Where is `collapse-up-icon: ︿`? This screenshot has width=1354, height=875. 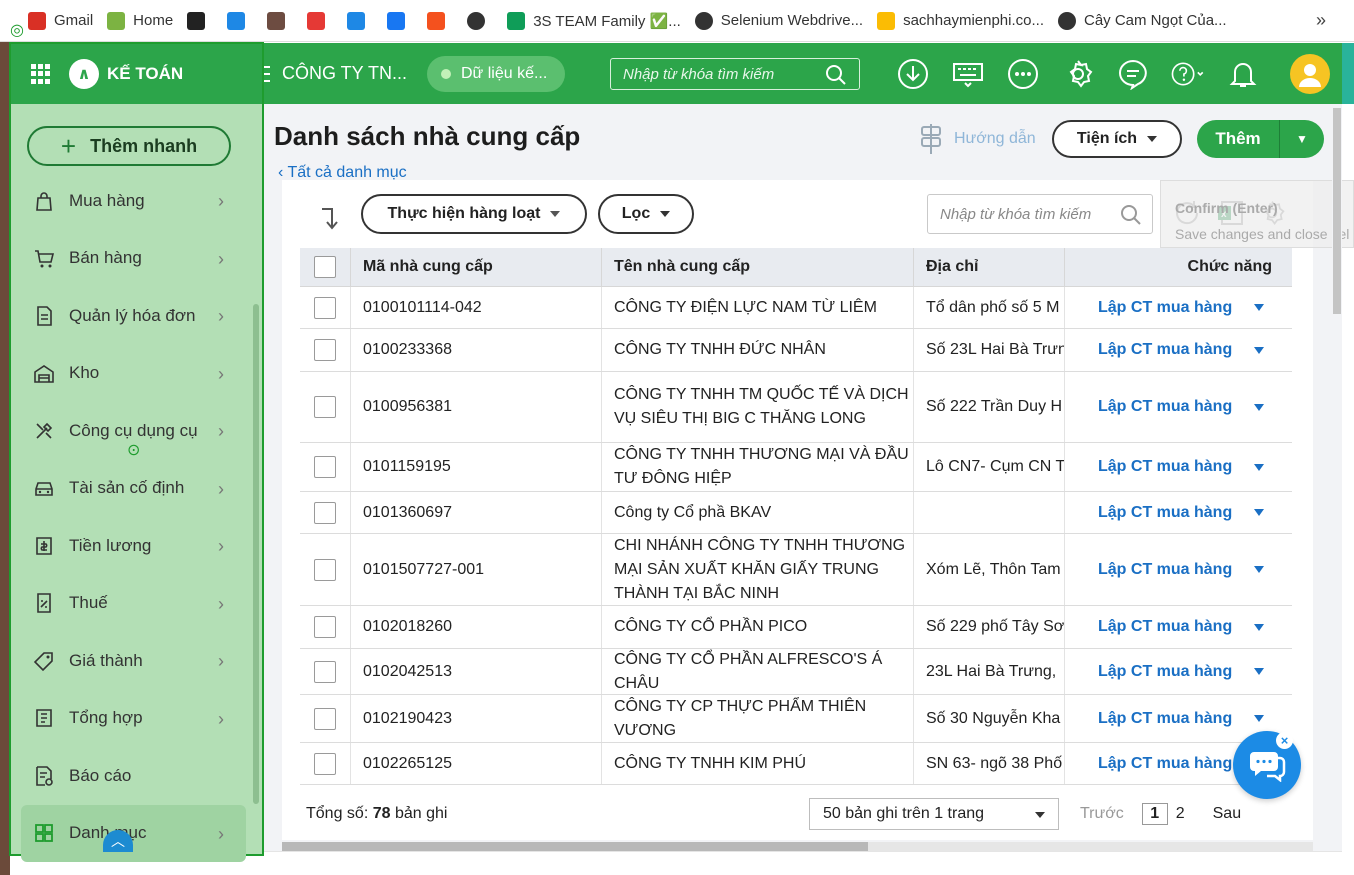 collapse-up-icon: ︿ is located at coordinates (118, 841).